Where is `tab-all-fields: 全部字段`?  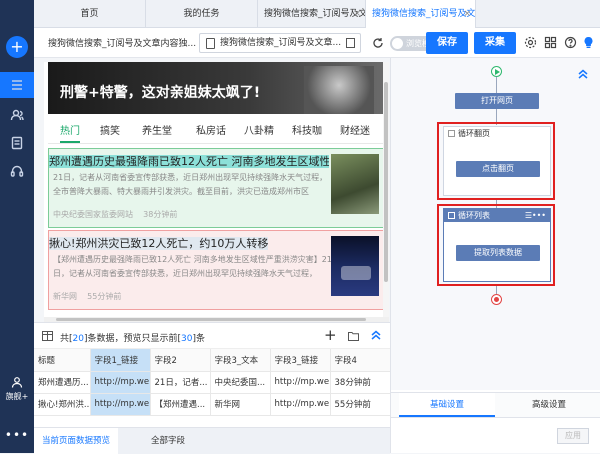 tab-all-fields: 全部字段 is located at coordinates (168, 441).